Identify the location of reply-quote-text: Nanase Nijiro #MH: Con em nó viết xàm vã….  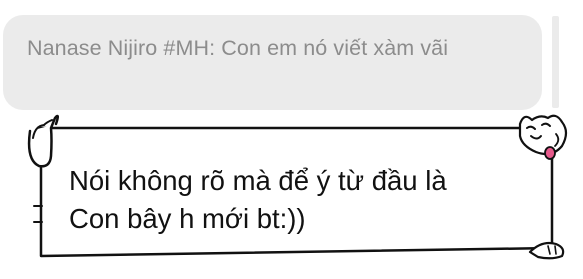
(238, 48).